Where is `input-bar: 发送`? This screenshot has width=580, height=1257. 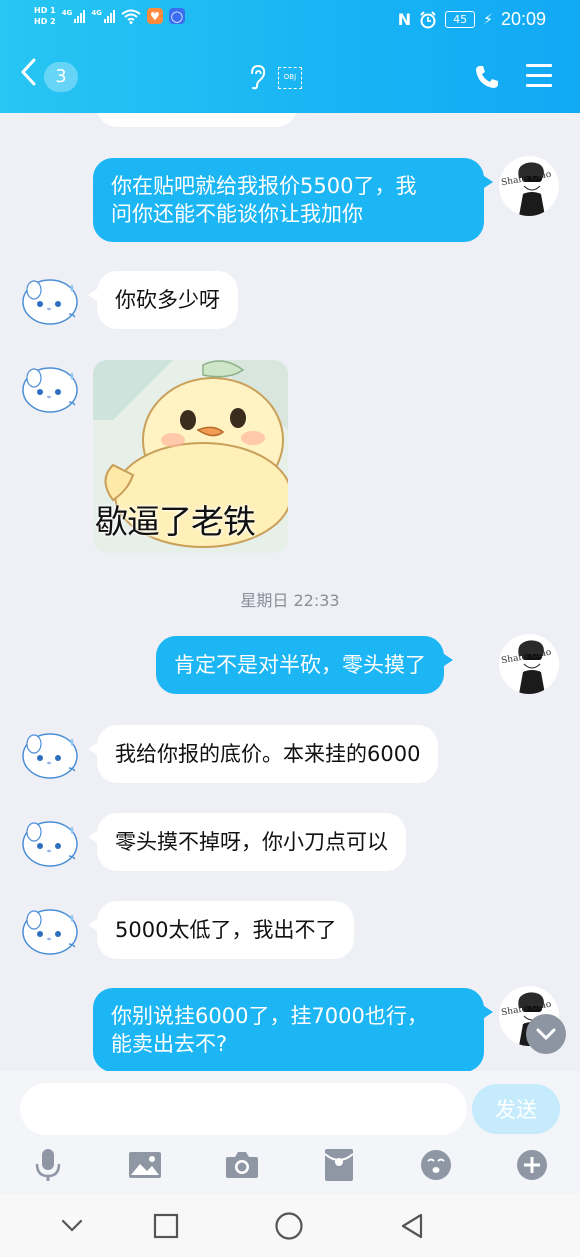 input-bar: 发送 is located at coordinates (290, 1132).